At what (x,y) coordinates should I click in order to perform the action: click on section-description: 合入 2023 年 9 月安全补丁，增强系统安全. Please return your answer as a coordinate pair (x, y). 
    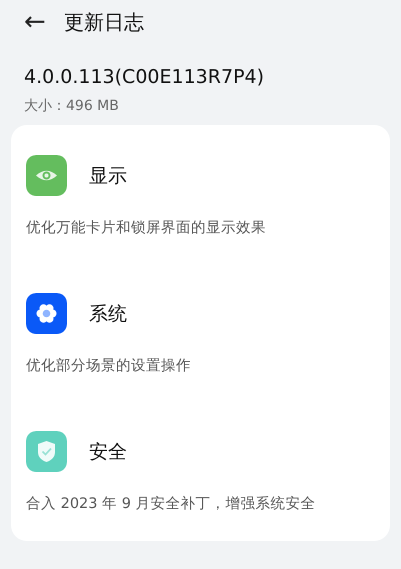
    Looking at the image, I should click on (171, 503).